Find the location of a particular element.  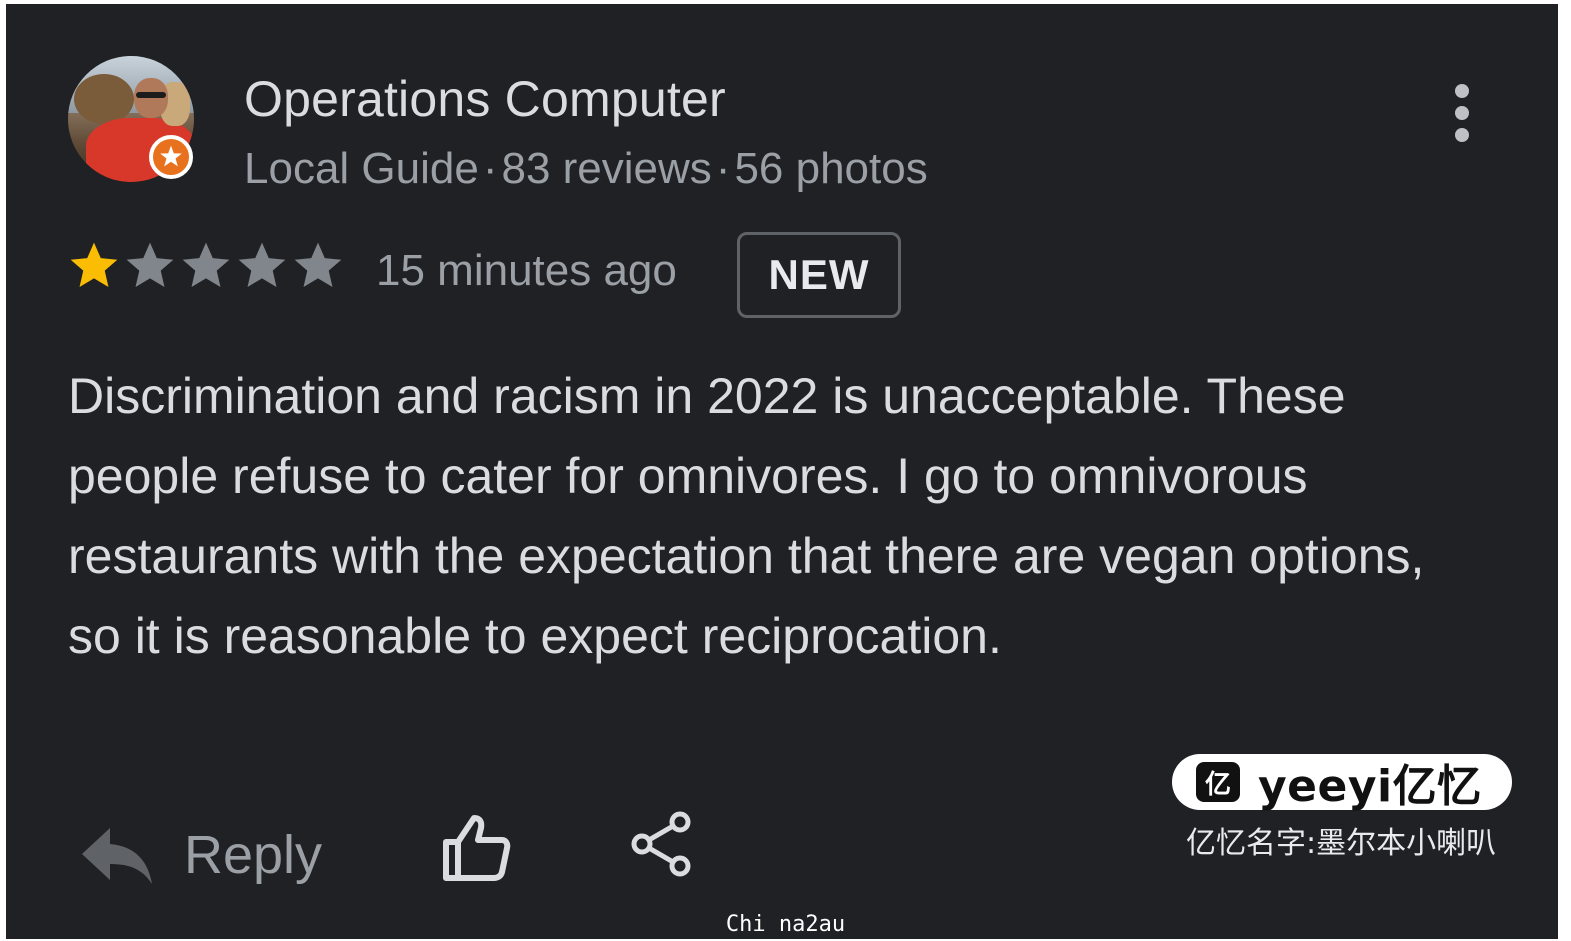

watermark-logo-mark: 亿 is located at coordinates (1218, 782).